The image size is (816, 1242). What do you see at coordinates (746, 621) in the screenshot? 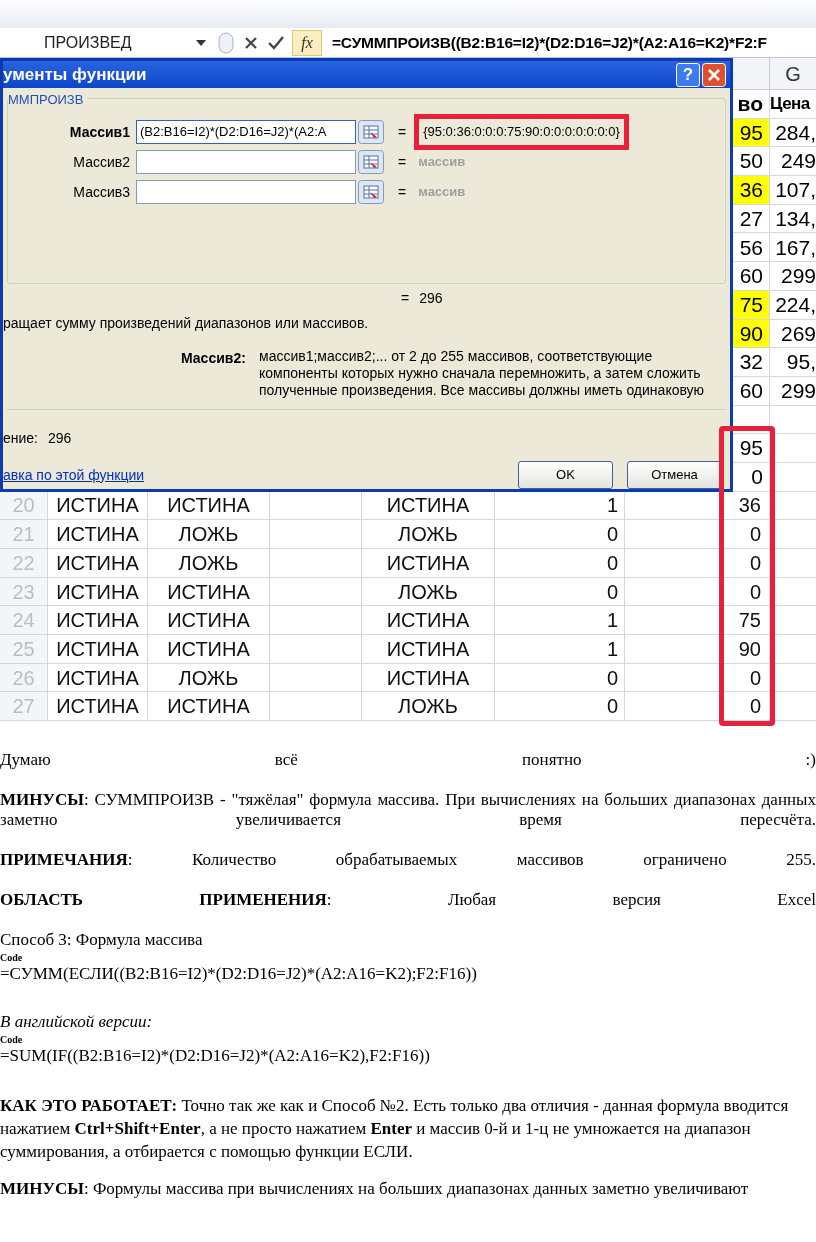
I see `table-cell: 75` at bounding box center [746, 621].